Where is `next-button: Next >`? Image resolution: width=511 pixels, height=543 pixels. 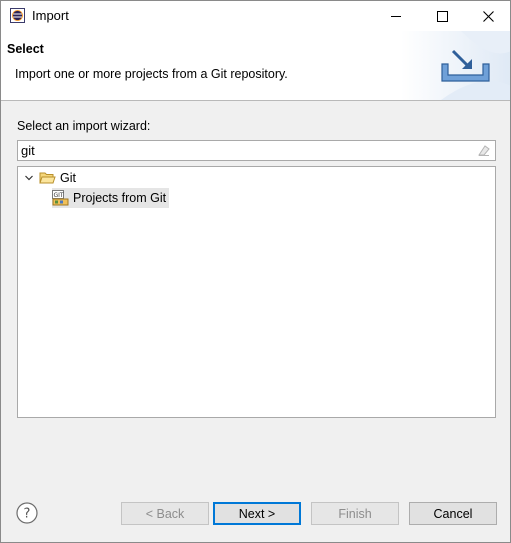
next-button: Next > is located at coordinates (257, 513).